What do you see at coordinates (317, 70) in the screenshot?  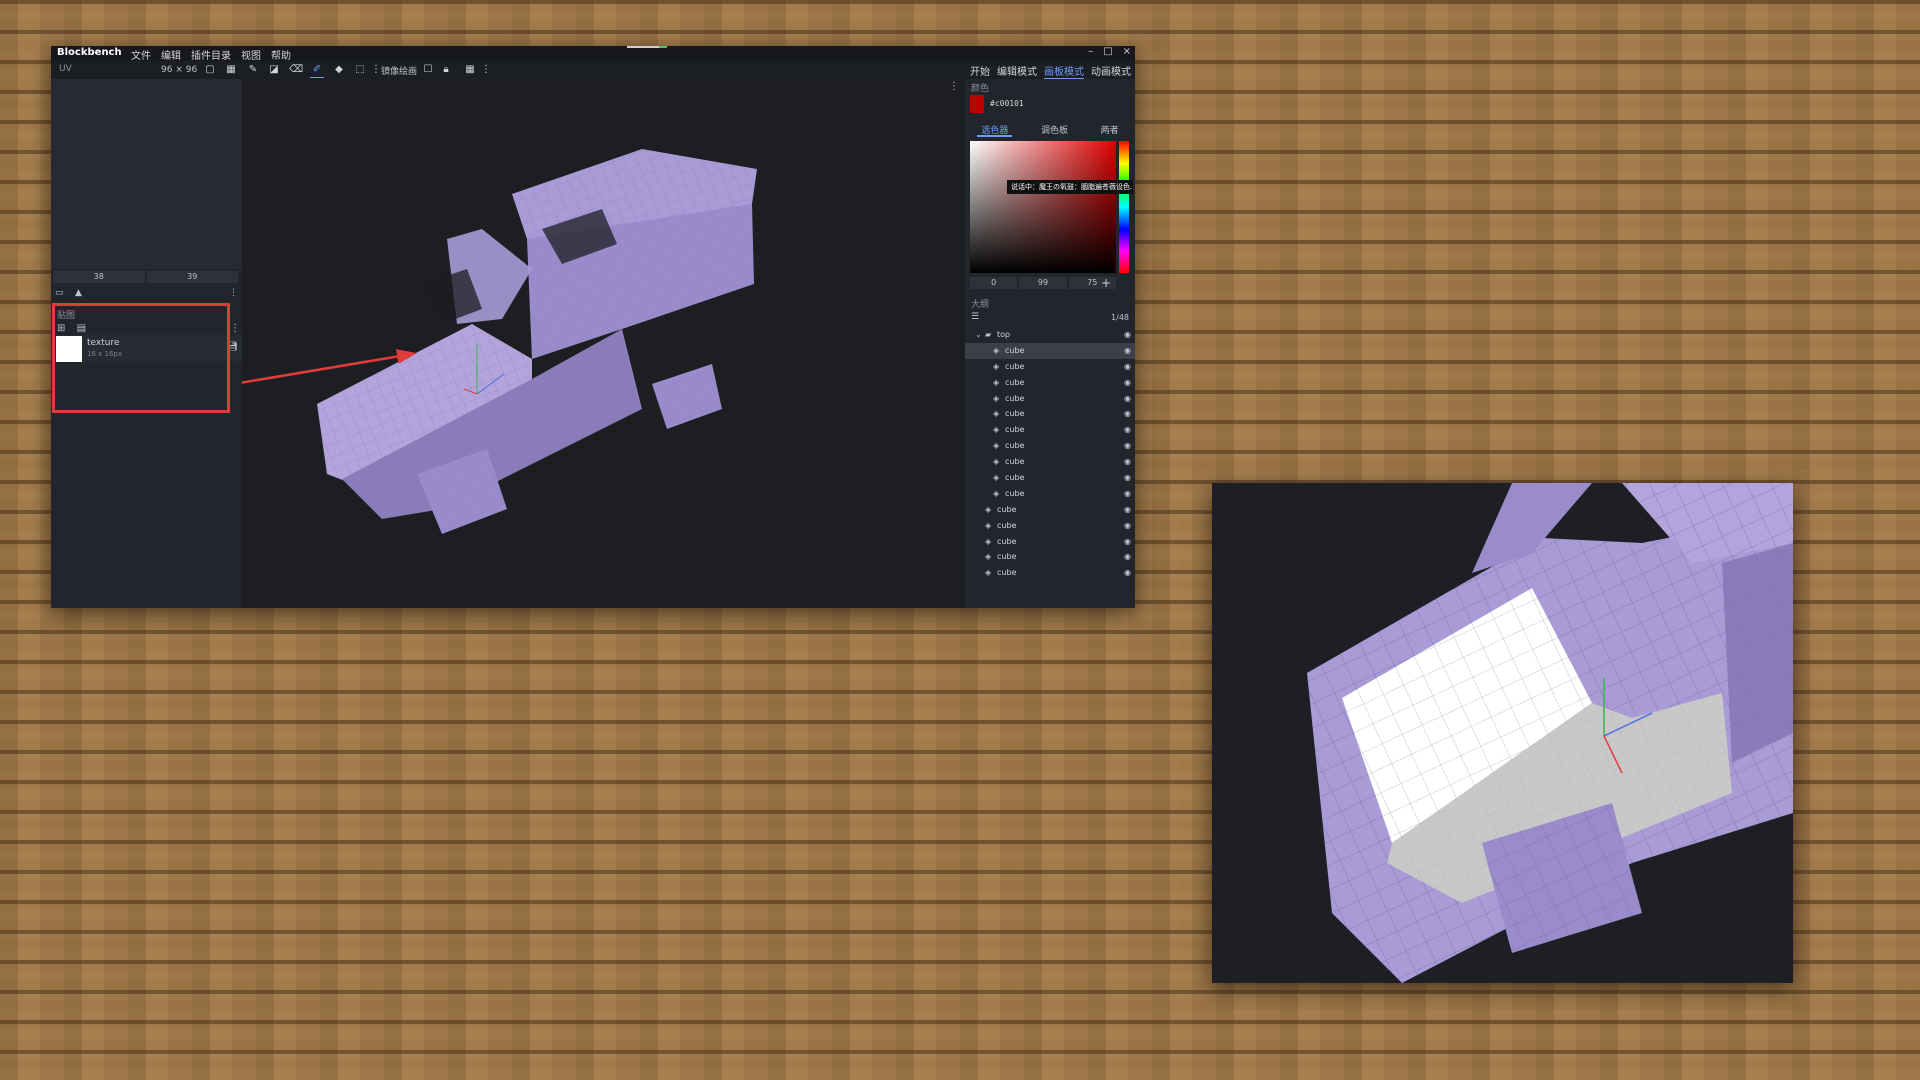 I see `pencil-icon: ✐` at bounding box center [317, 70].